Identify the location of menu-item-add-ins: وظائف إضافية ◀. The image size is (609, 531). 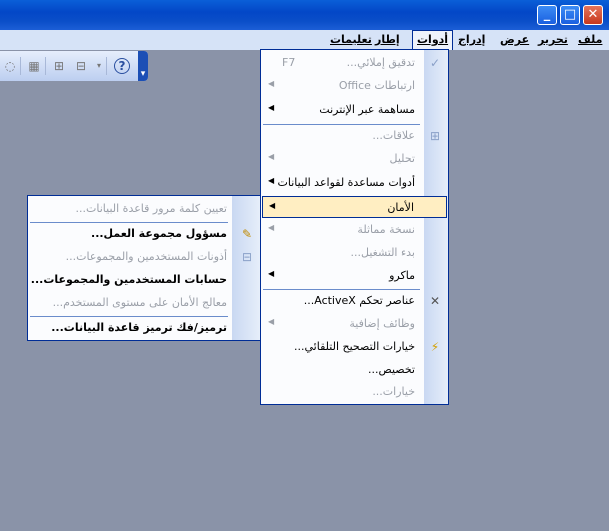
(354, 324).